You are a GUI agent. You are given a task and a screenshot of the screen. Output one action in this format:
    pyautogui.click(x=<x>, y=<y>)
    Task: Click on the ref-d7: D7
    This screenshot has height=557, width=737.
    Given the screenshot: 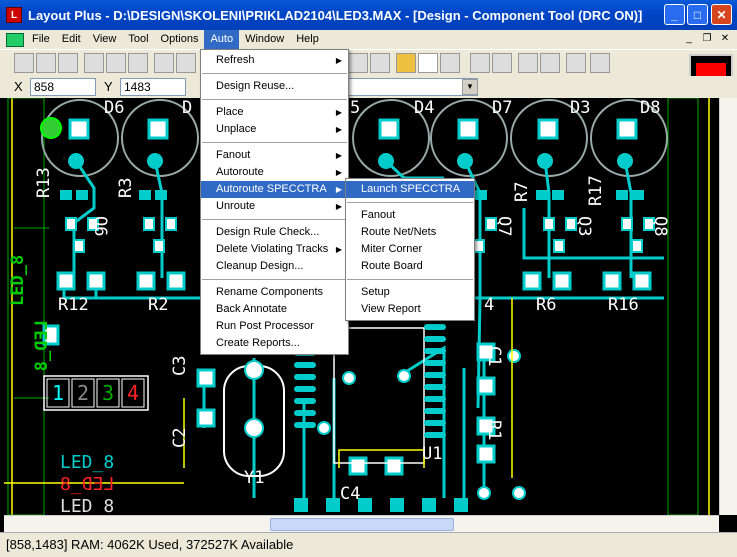 What is the action you would take?
    pyautogui.click(x=502, y=108)
    